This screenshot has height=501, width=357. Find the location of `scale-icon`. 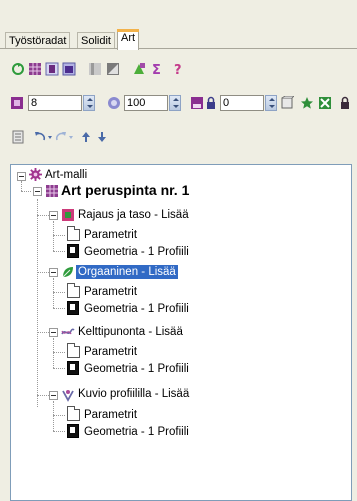

scale-icon is located at coordinates (114, 103).